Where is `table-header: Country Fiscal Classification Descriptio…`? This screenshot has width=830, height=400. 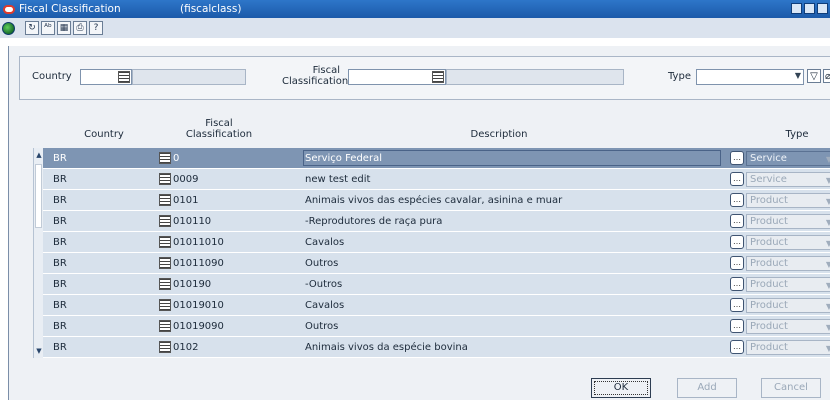 table-header: Country Fiscal Classification Descriptio… is located at coordinates (424, 132).